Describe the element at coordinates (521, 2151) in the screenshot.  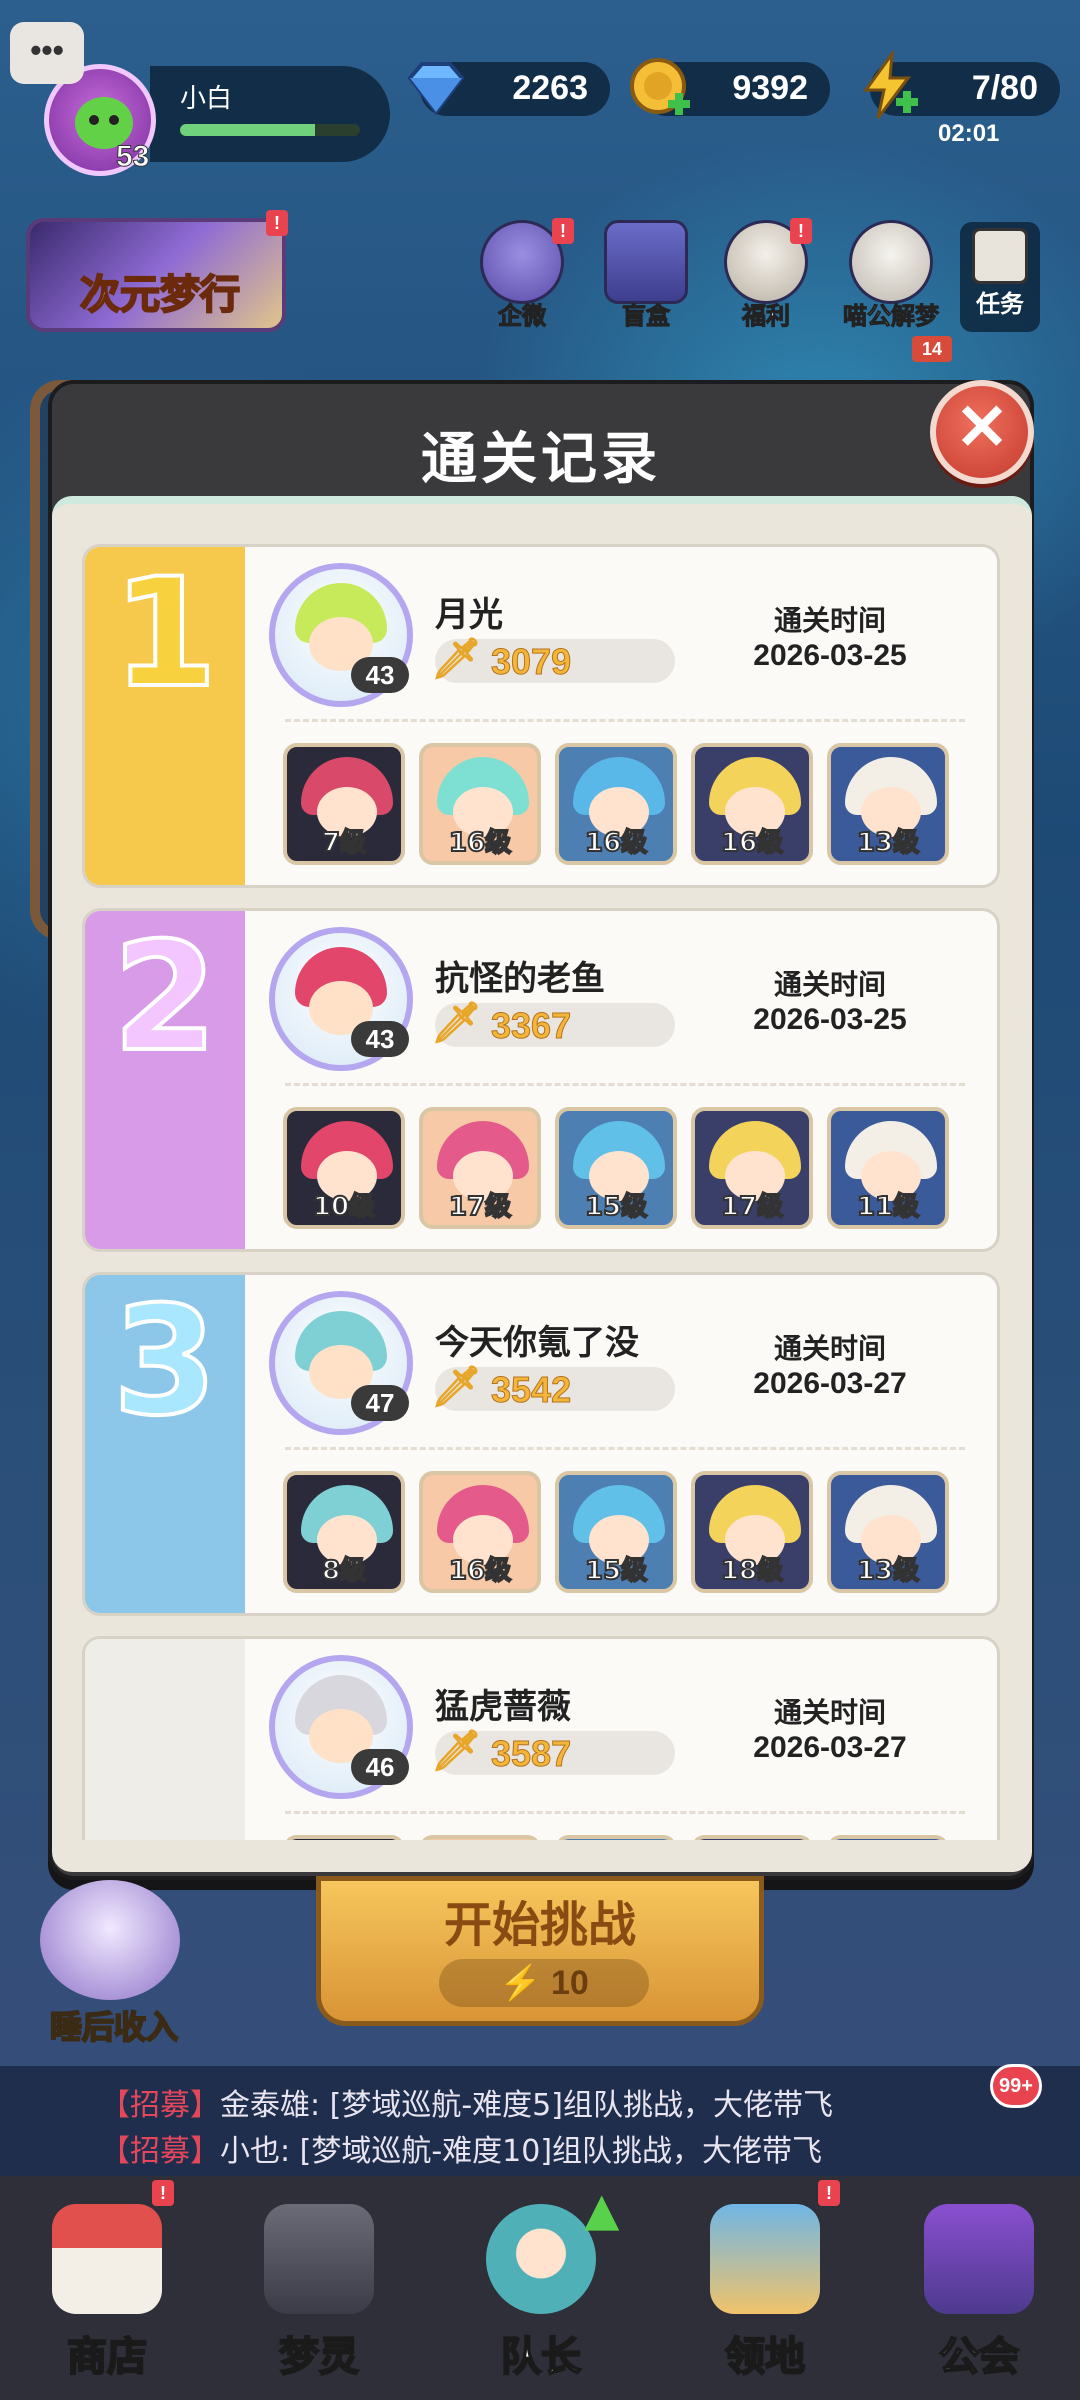
I see `chat-text: 小也: [梦域巡航-难度10]组队挑战，大佬带飞` at that location.